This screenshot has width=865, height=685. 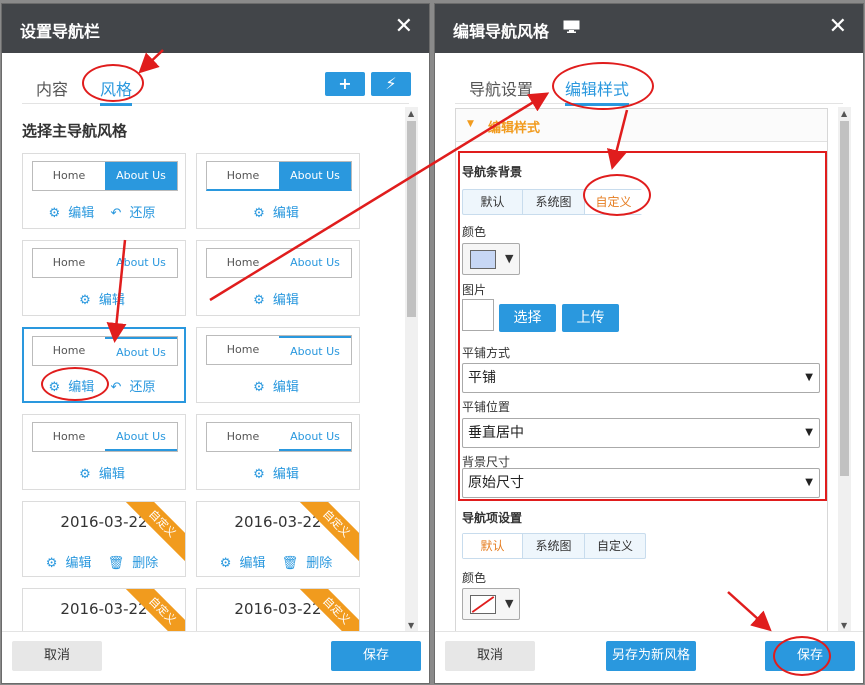 I want to click on item-option-default: 默认, so click(x=493, y=546).